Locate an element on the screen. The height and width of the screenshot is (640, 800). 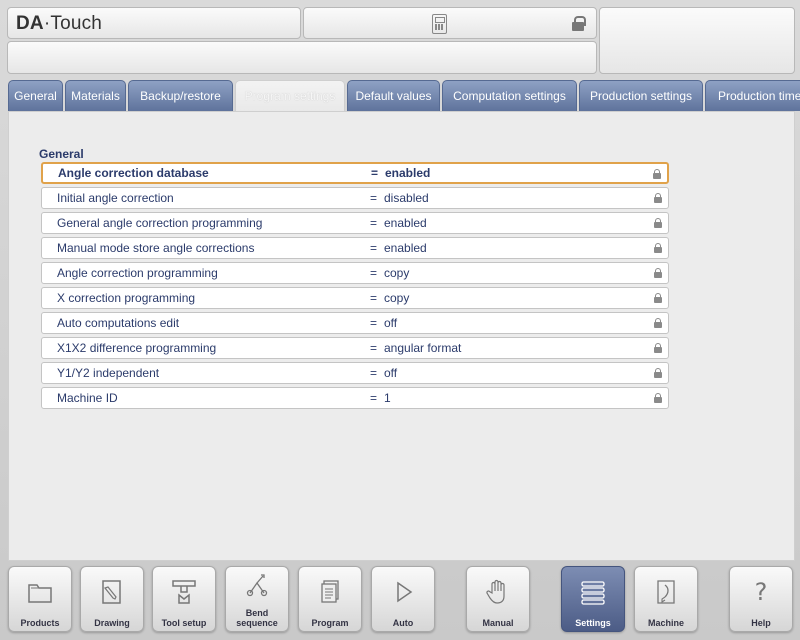
nav-program-button: Program is located at coordinates (330, 599).